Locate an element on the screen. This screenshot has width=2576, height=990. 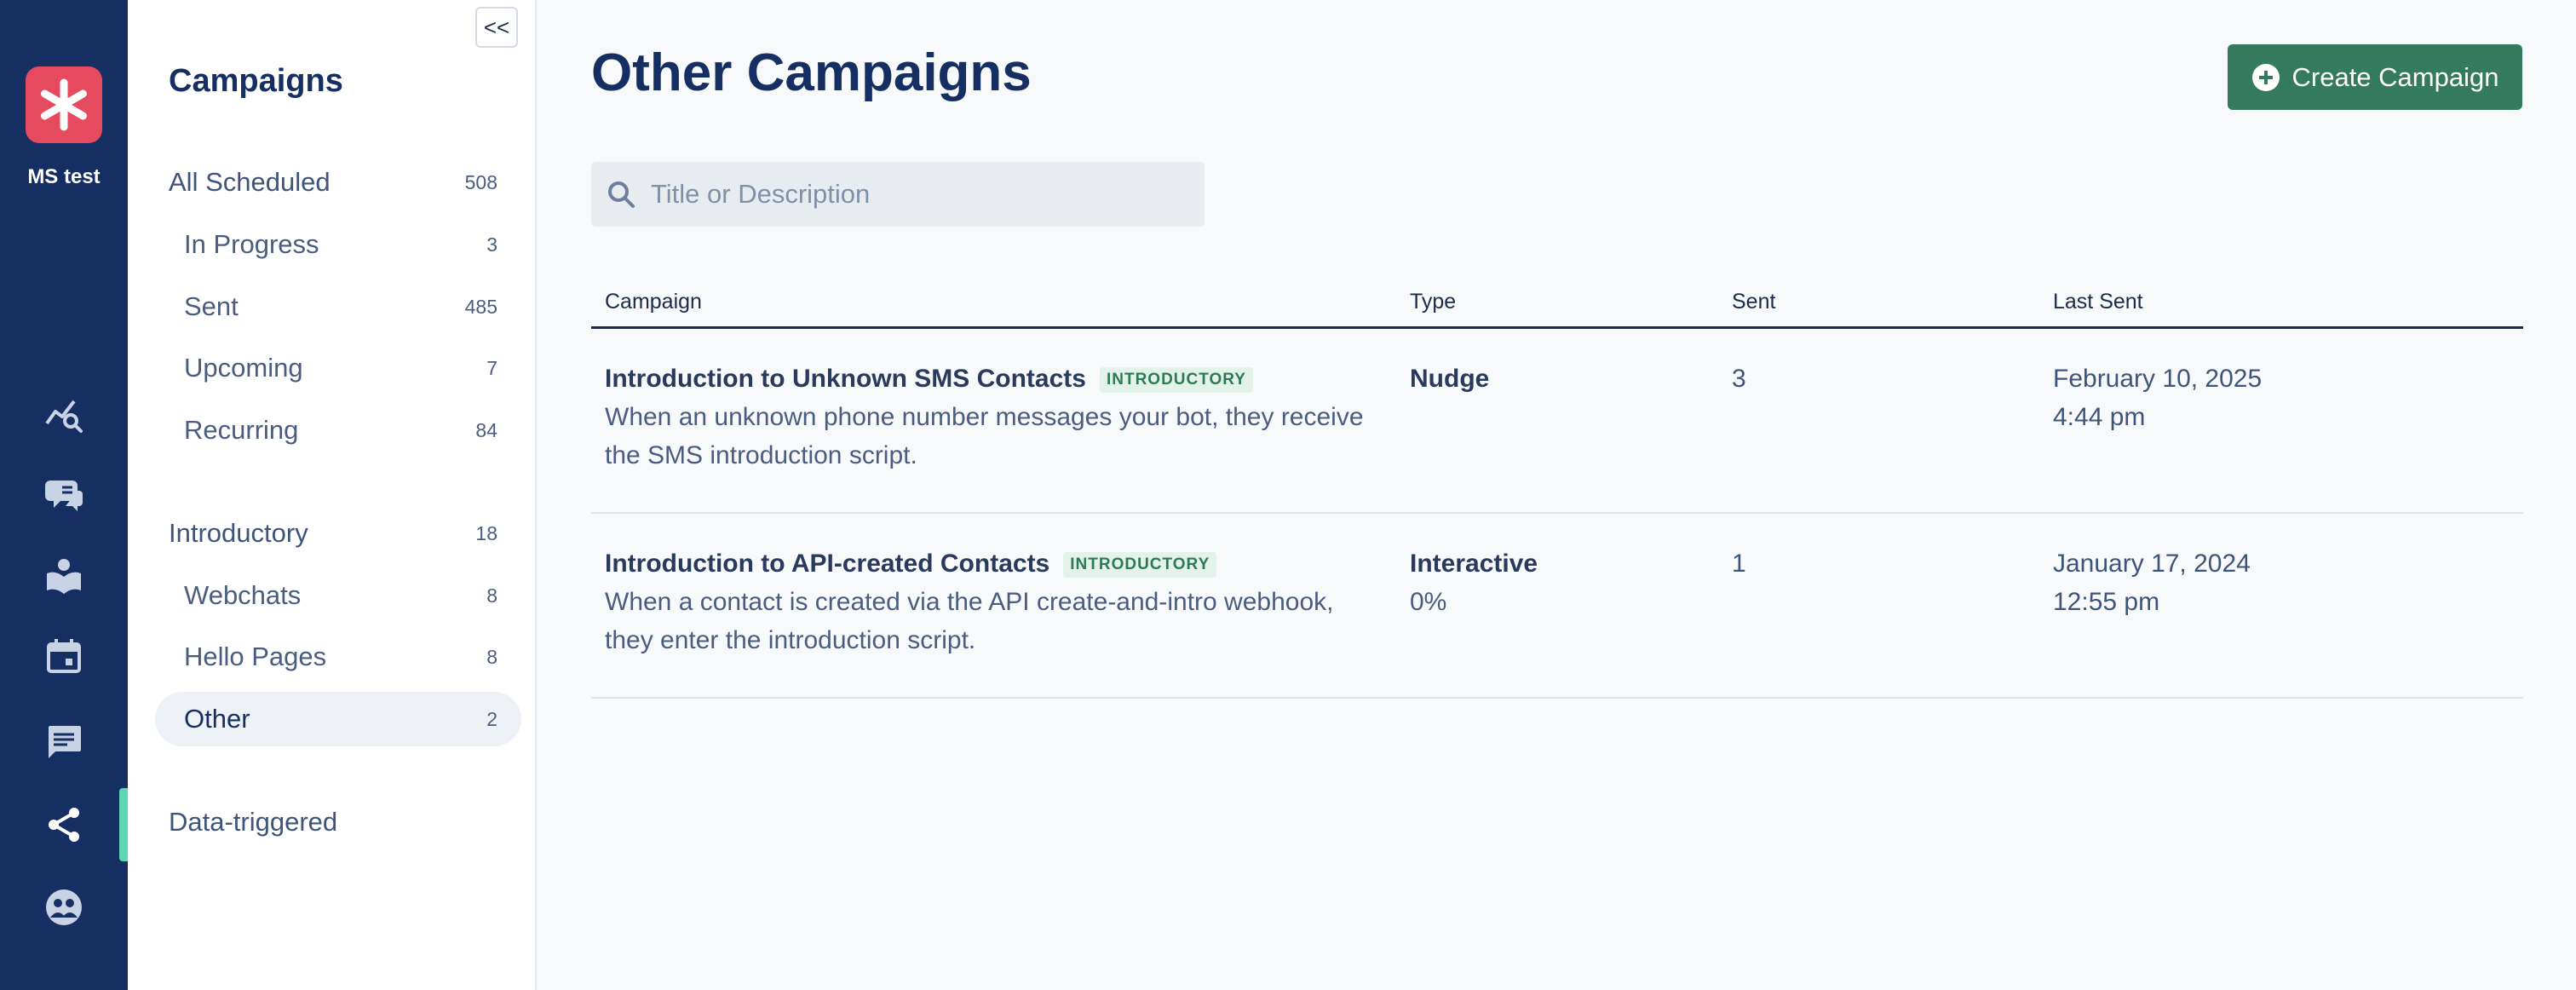
sidebar-item-label: Introductory is located at coordinates (239, 533).